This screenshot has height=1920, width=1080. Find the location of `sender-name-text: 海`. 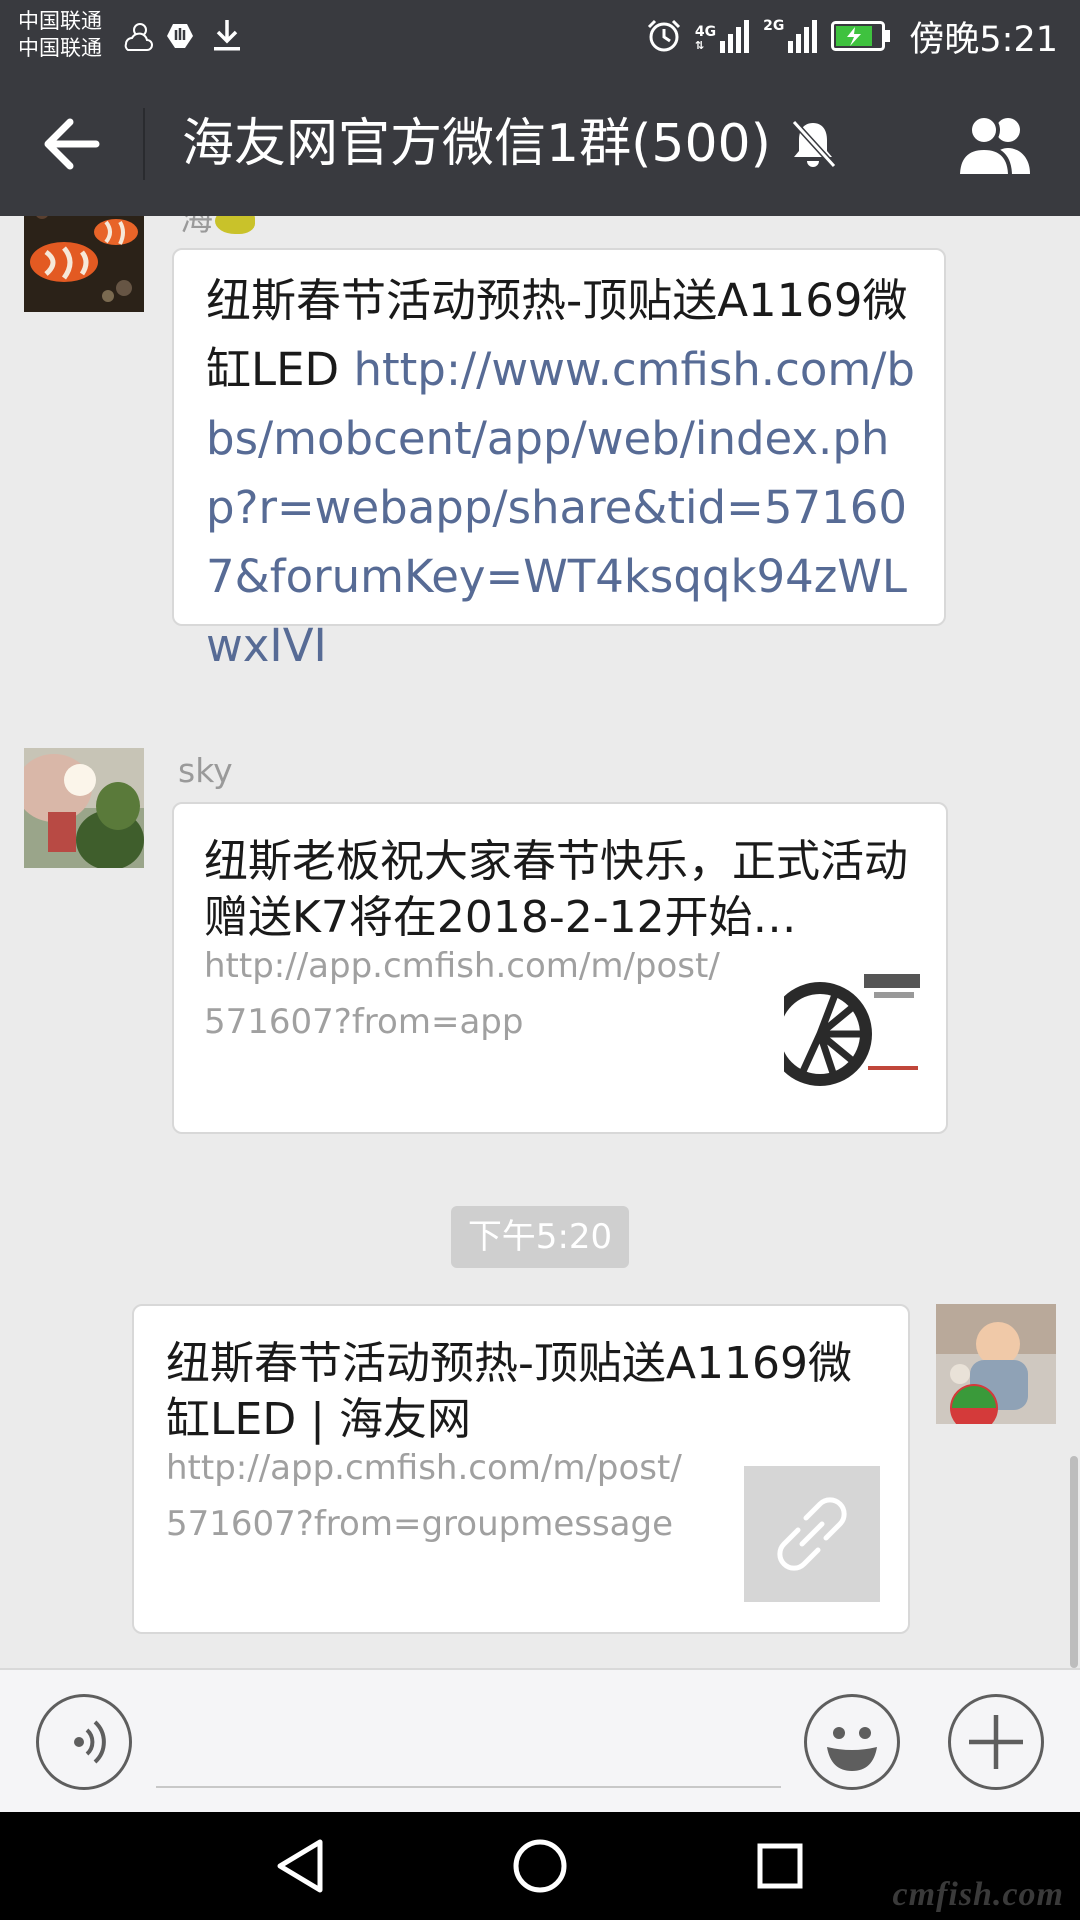

sender-name-text: 海 is located at coordinates (196, 227).